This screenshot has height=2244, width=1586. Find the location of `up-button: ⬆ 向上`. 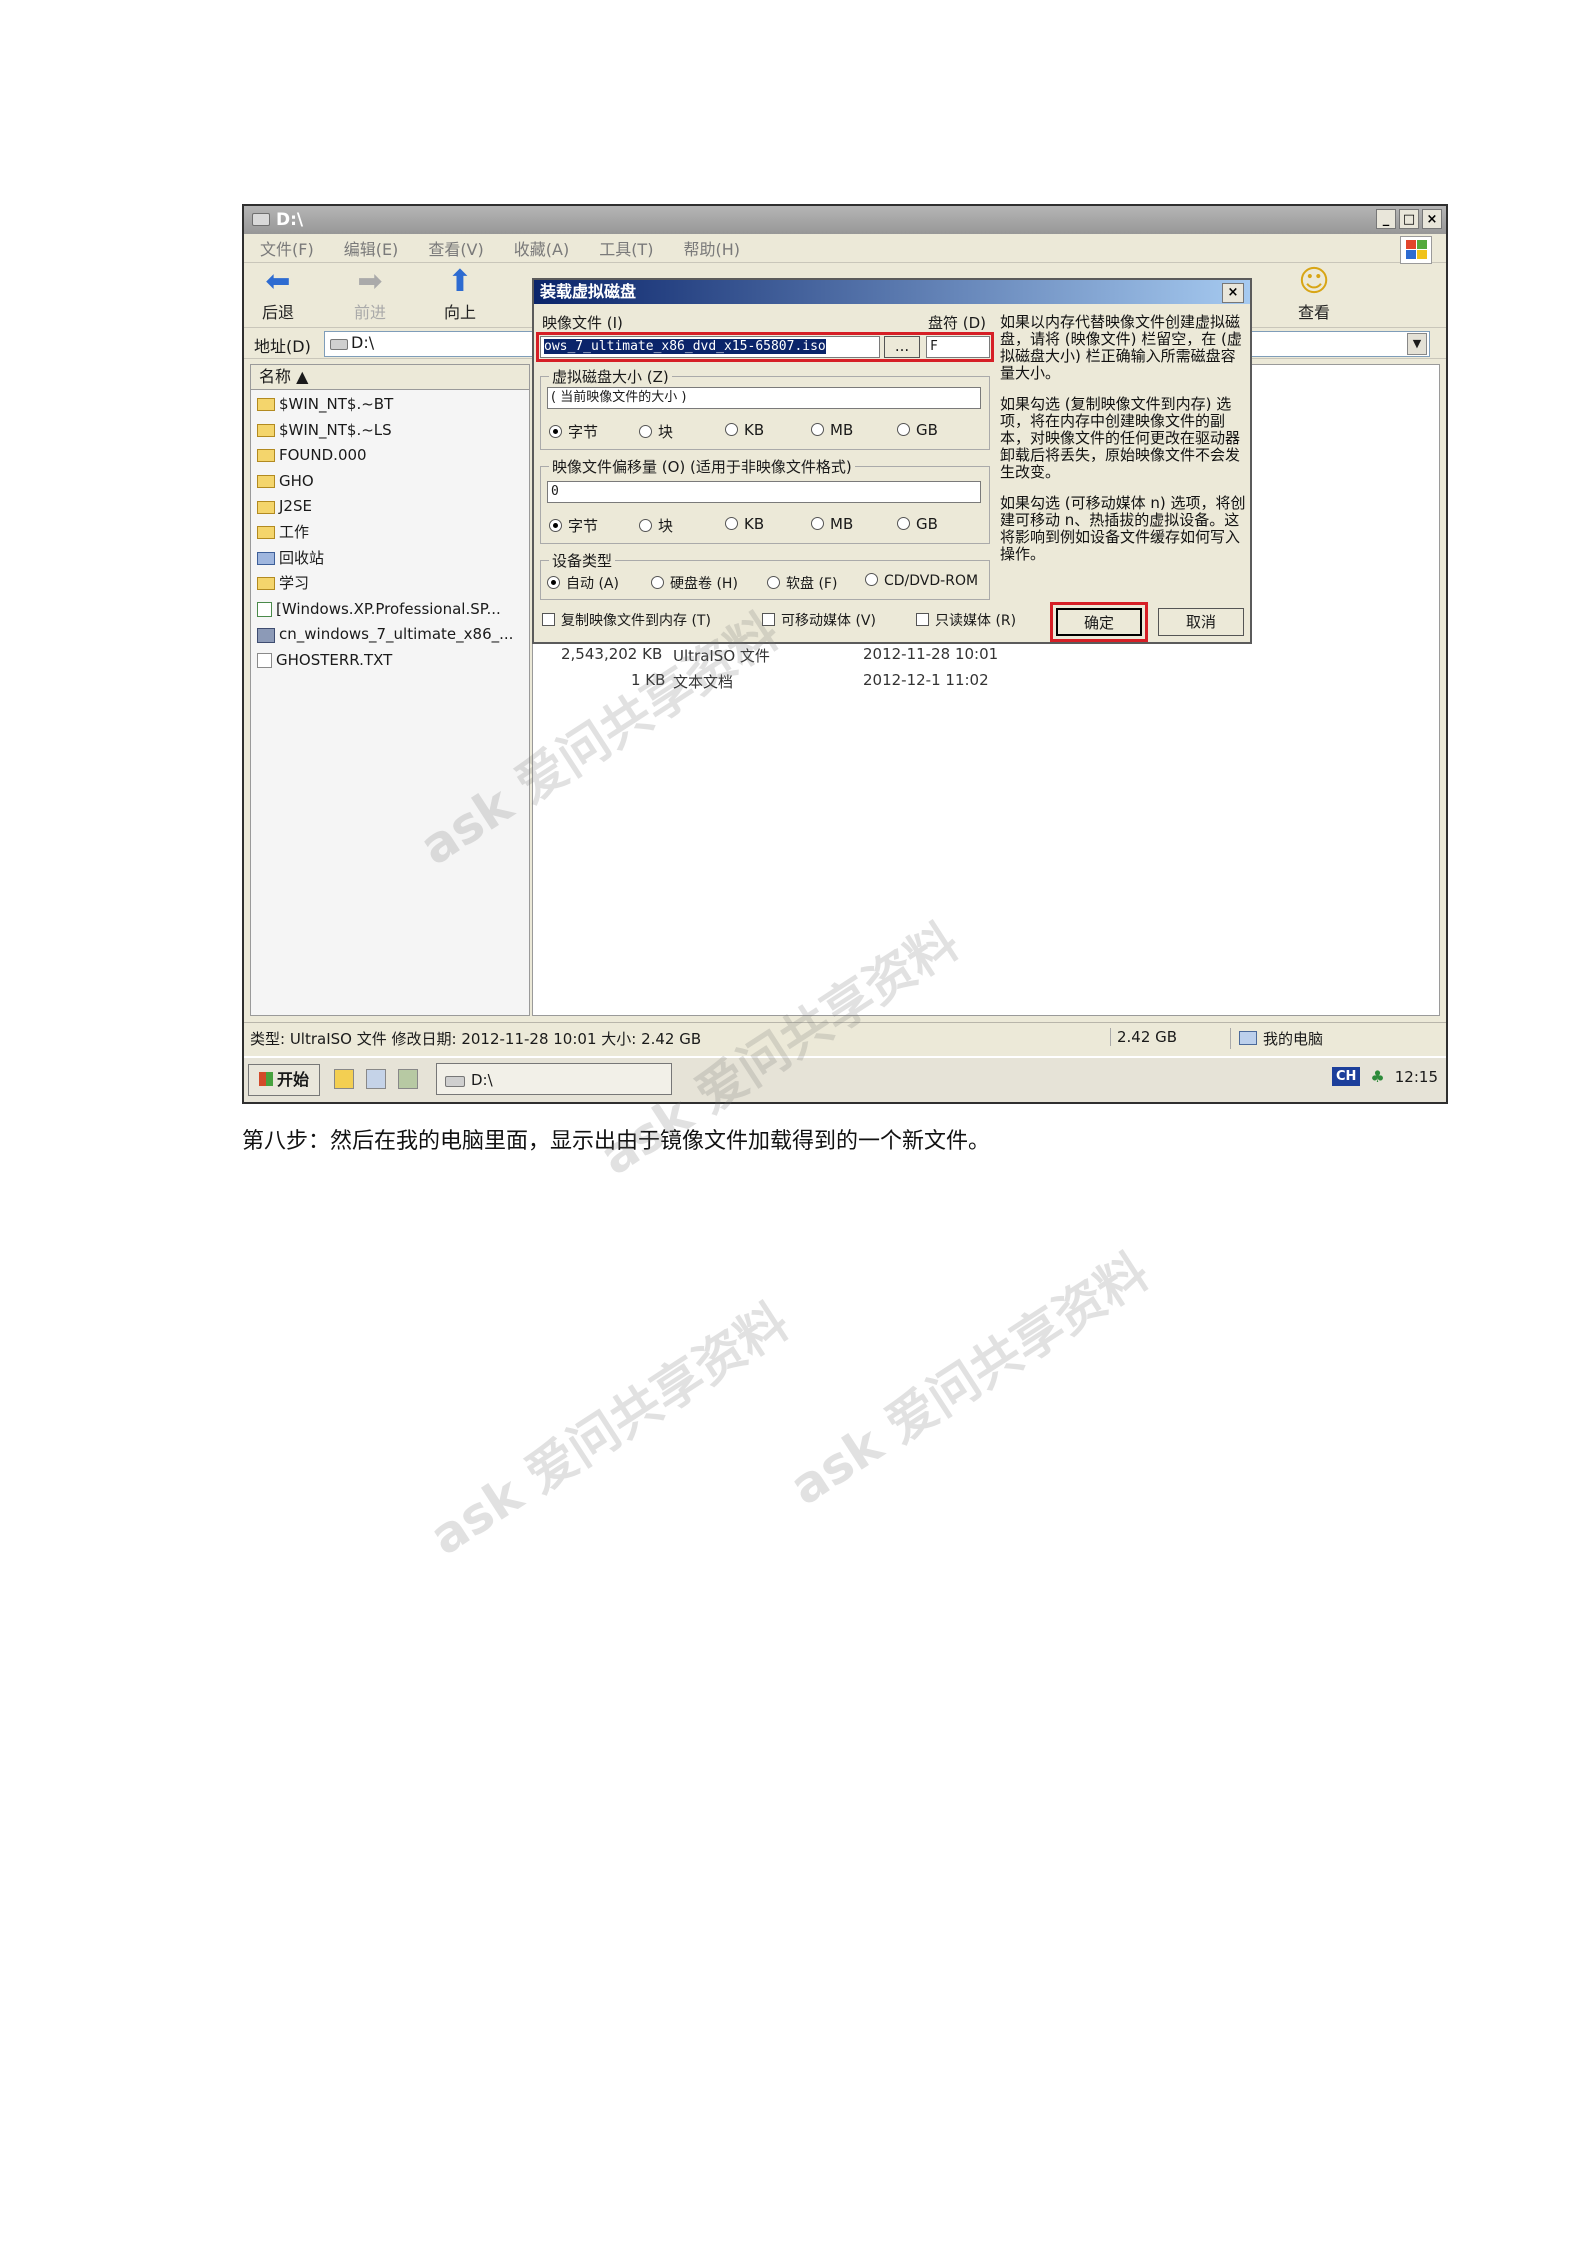

up-button: ⬆ 向上 is located at coordinates (460, 294).